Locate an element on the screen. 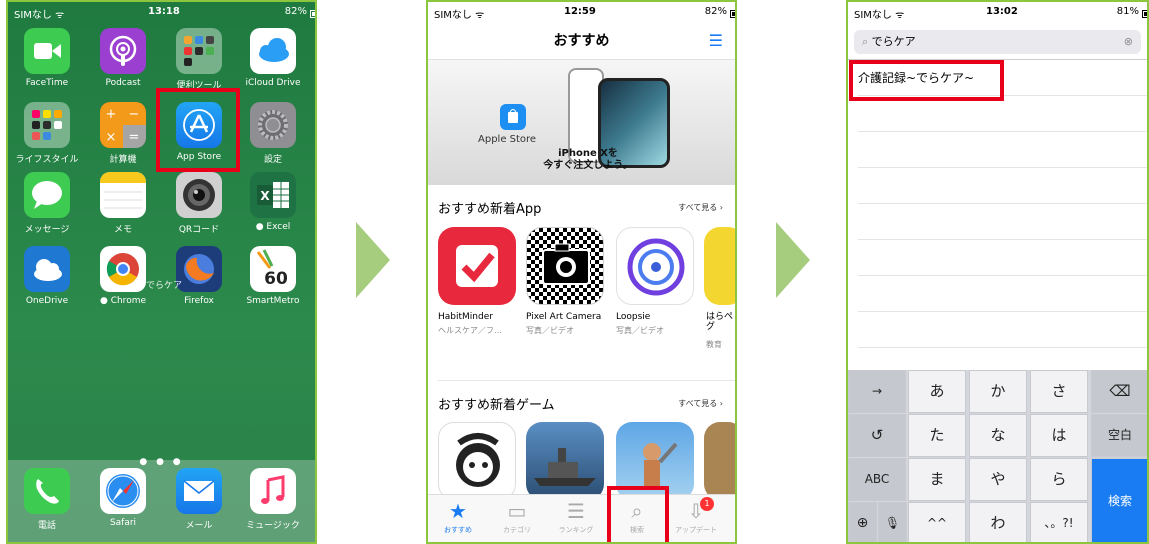 The image size is (1149, 544). tab-featured: ★ おすすめ is located at coordinates (458, 517).